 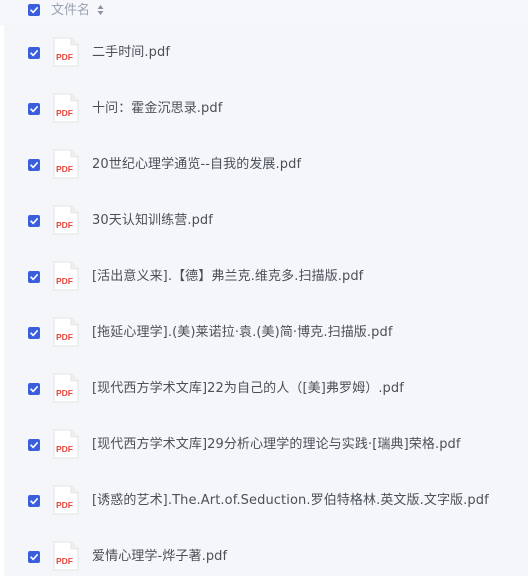 I want to click on select-all-checkbox, so click(x=34, y=10).